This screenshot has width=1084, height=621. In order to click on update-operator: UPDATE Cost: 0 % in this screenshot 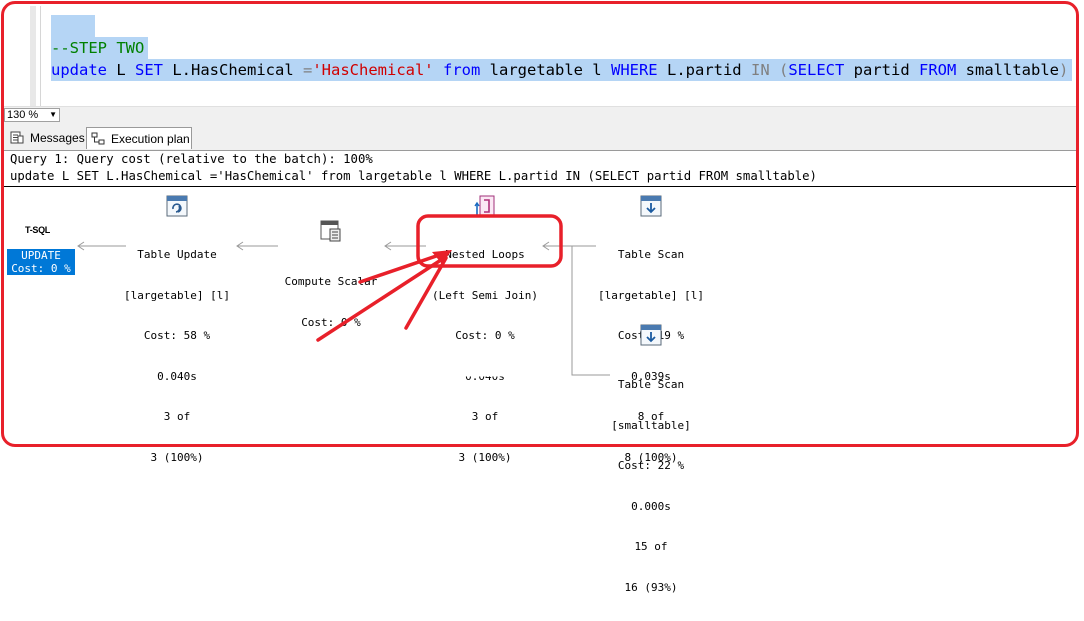, I will do `click(41, 262)`.